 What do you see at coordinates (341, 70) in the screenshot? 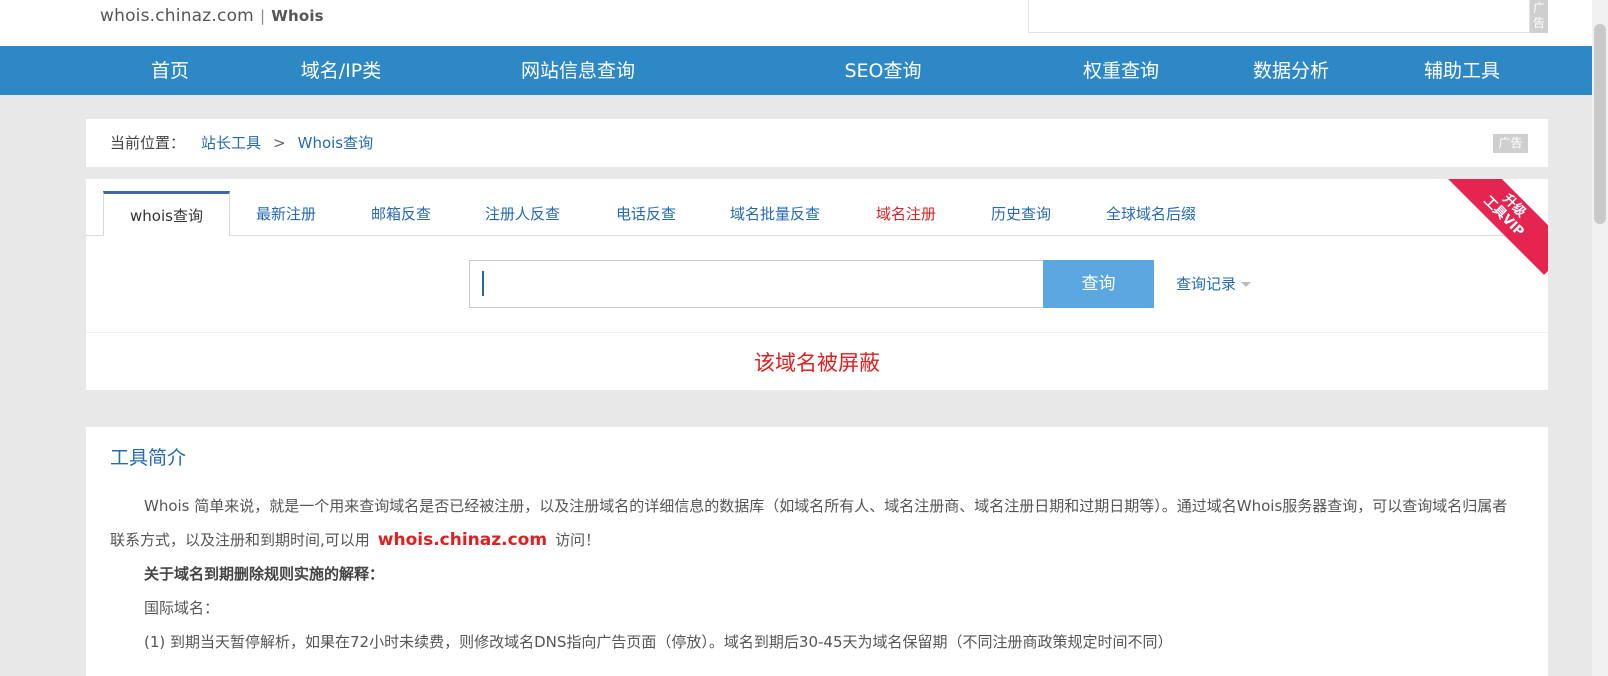
I see `nav-item-domain-ip: 域名/IP类` at bounding box center [341, 70].